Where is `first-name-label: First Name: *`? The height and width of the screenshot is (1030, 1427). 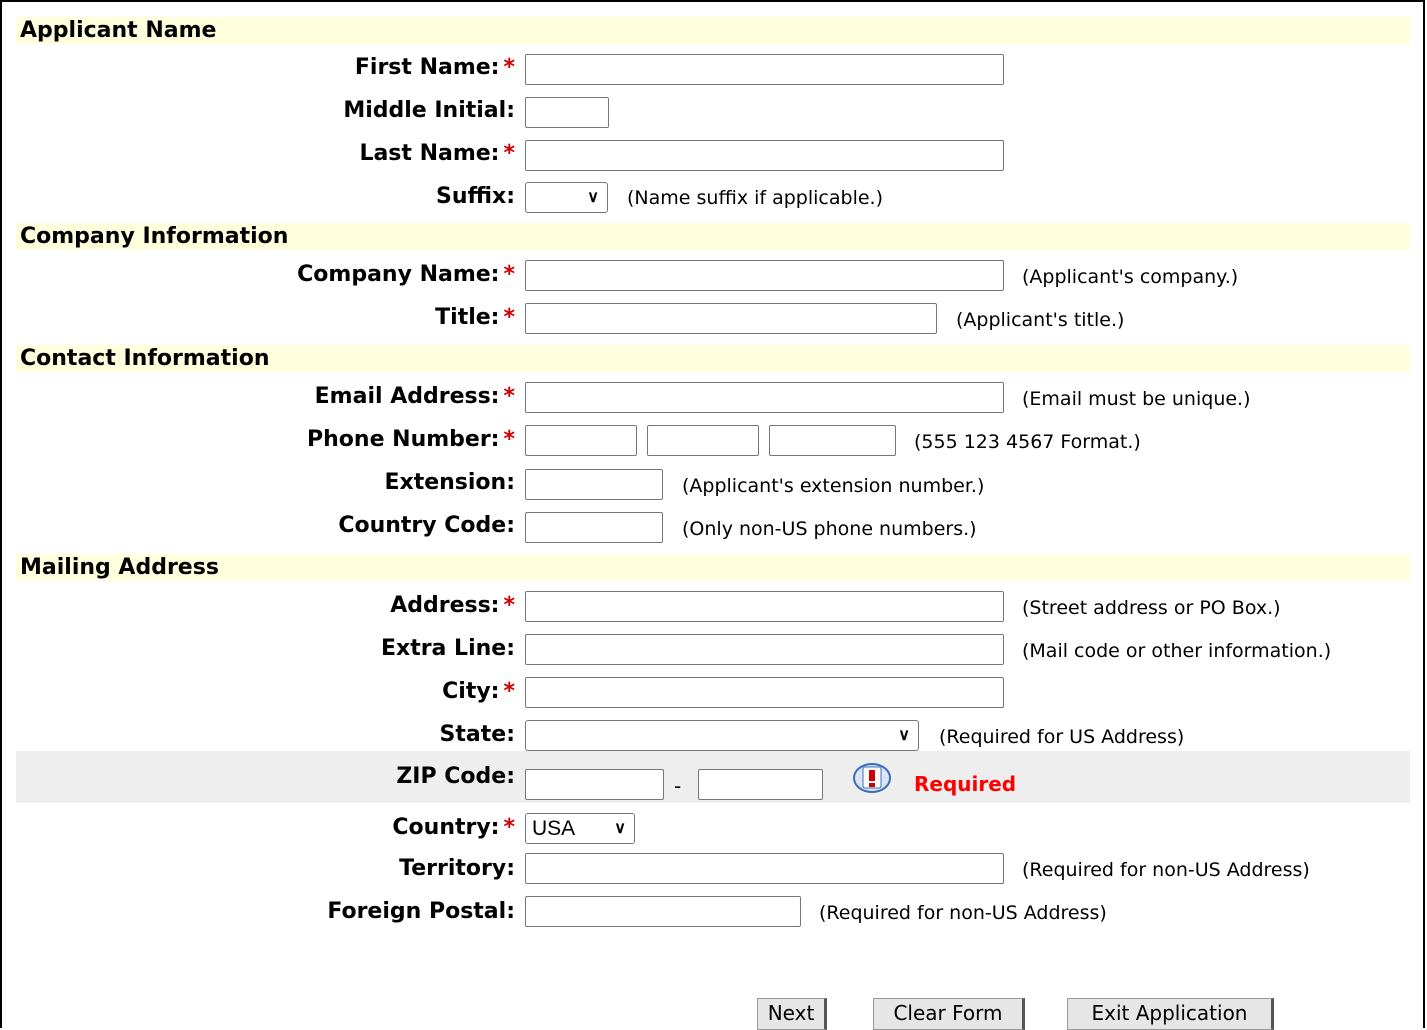
first-name-label: First Name: * is located at coordinates (434, 67).